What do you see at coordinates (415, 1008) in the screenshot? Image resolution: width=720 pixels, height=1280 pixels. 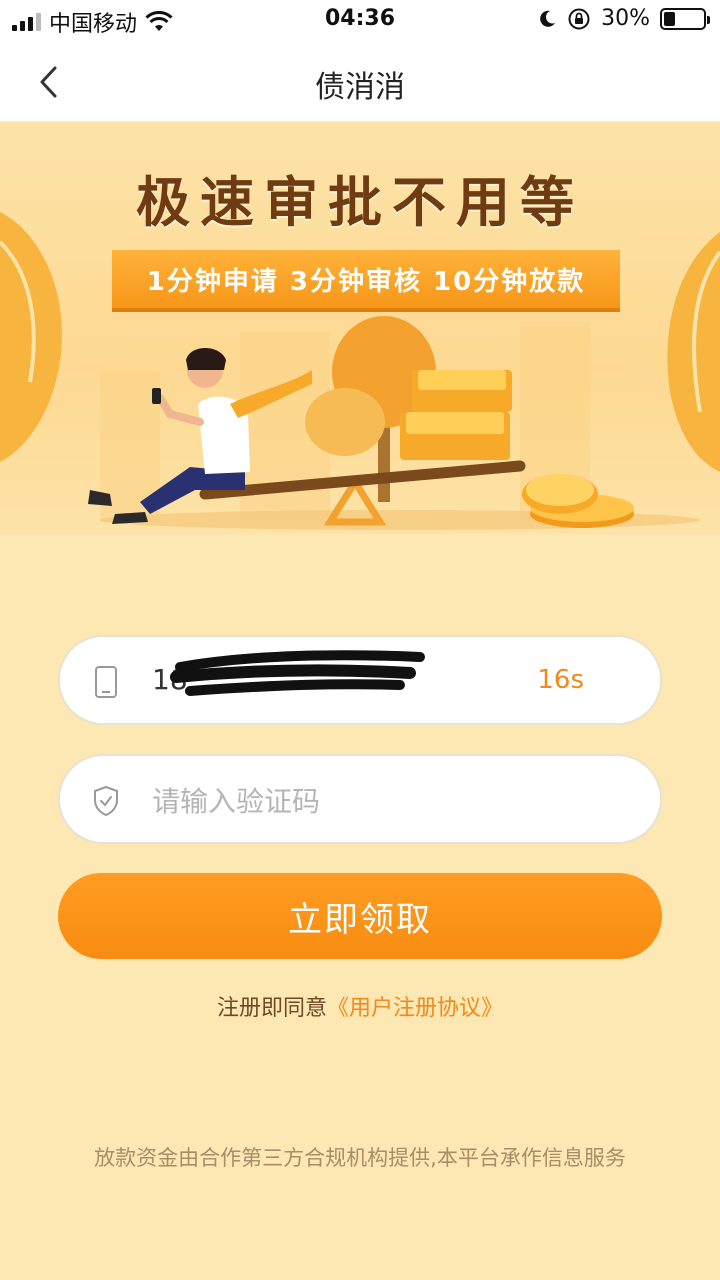 I see `user-agreement-link: 《用户注册协议》` at bounding box center [415, 1008].